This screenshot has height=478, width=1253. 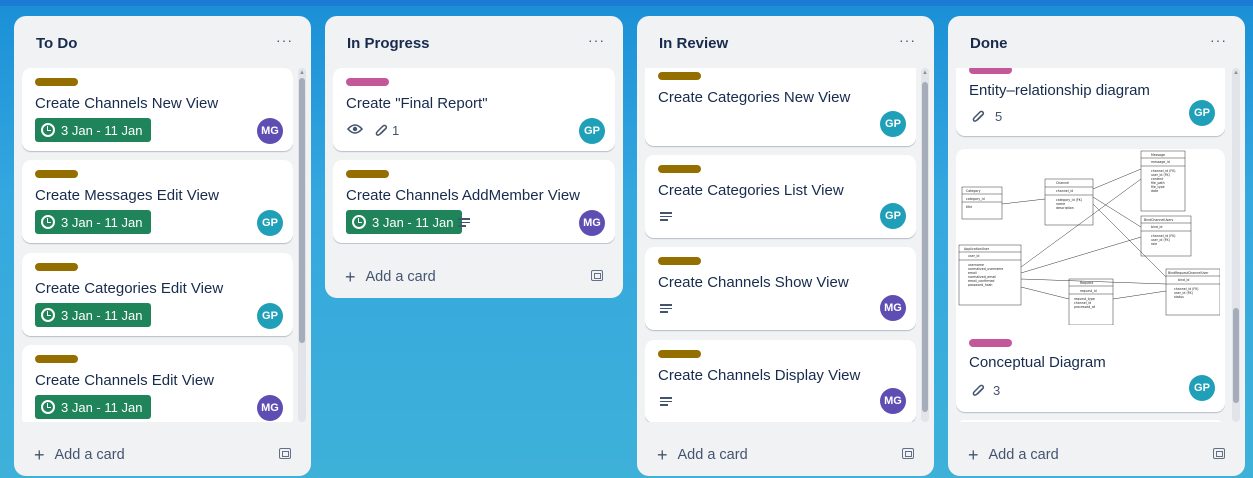 I want to click on card: Create Categories List View GP, so click(x=780, y=196).